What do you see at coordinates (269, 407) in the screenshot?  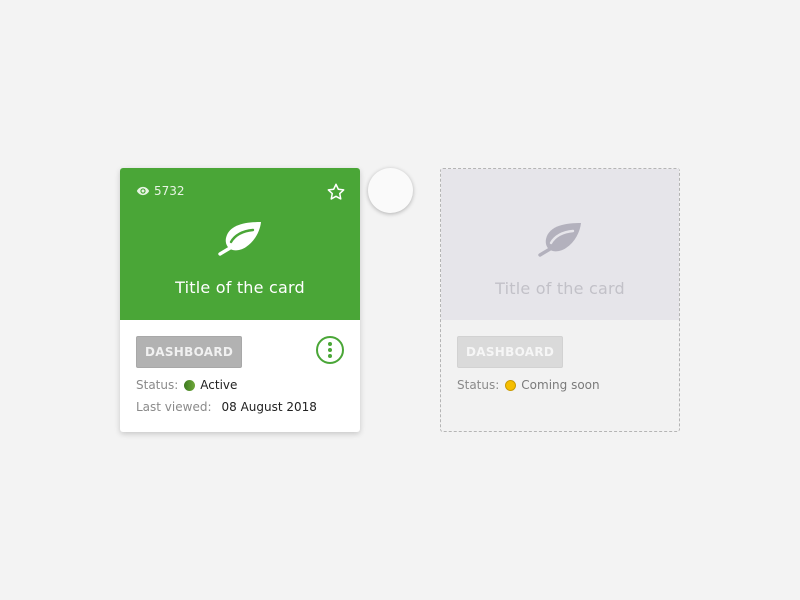 I see `last-viewed-value: 08 August 2018` at bounding box center [269, 407].